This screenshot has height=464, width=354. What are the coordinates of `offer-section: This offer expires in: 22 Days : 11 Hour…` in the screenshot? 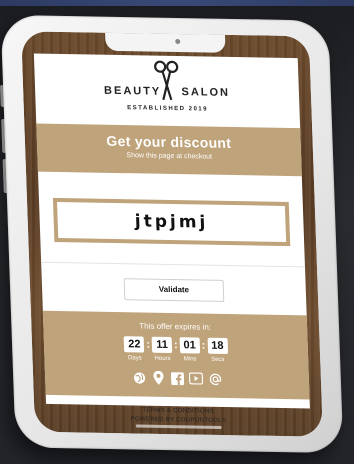 It's located at (176, 355).